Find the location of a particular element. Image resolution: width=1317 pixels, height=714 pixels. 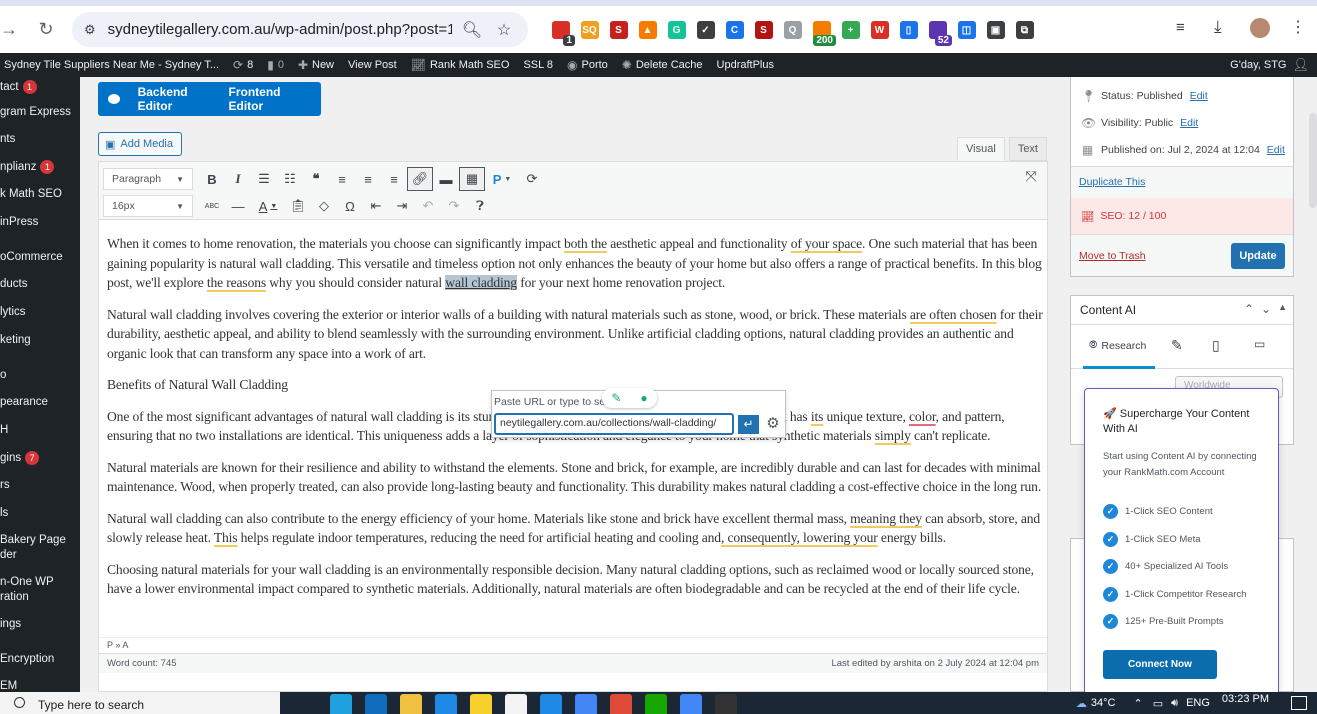

sidebar-item: tact 1 is located at coordinates (18, 87).